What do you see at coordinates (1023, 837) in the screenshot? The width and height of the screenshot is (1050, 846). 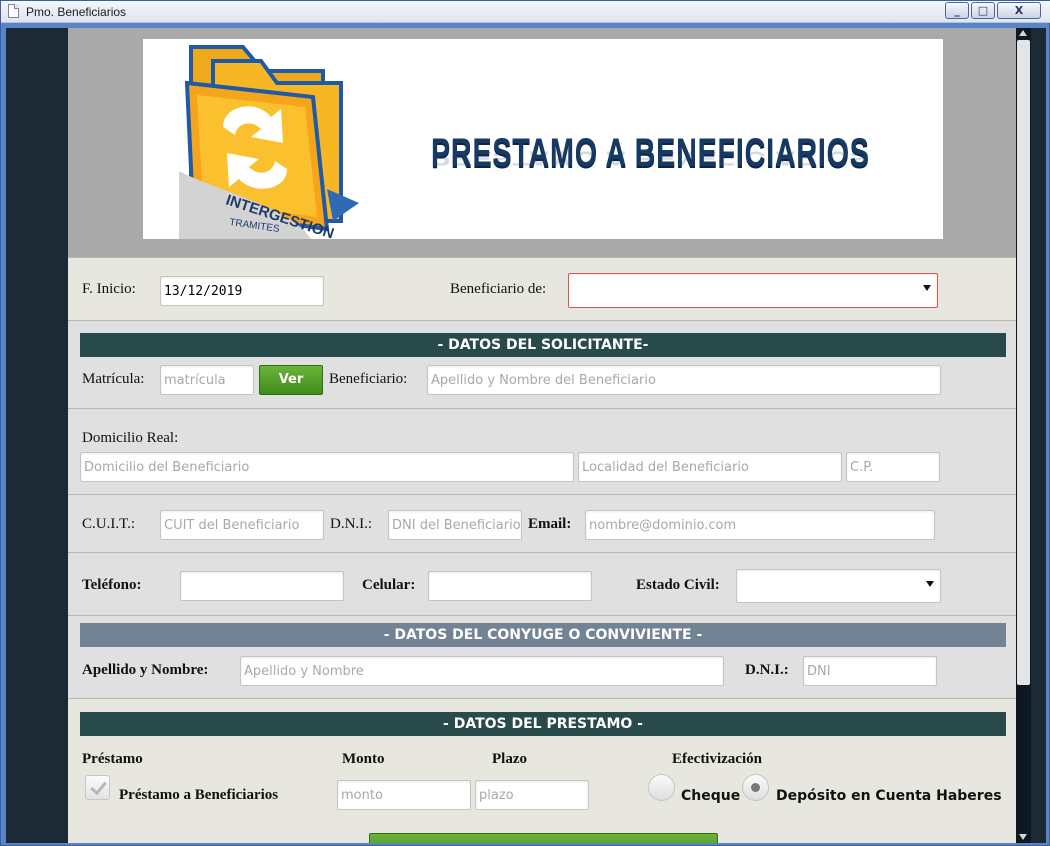 I see `scroll-down-arrow-icon` at bounding box center [1023, 837].